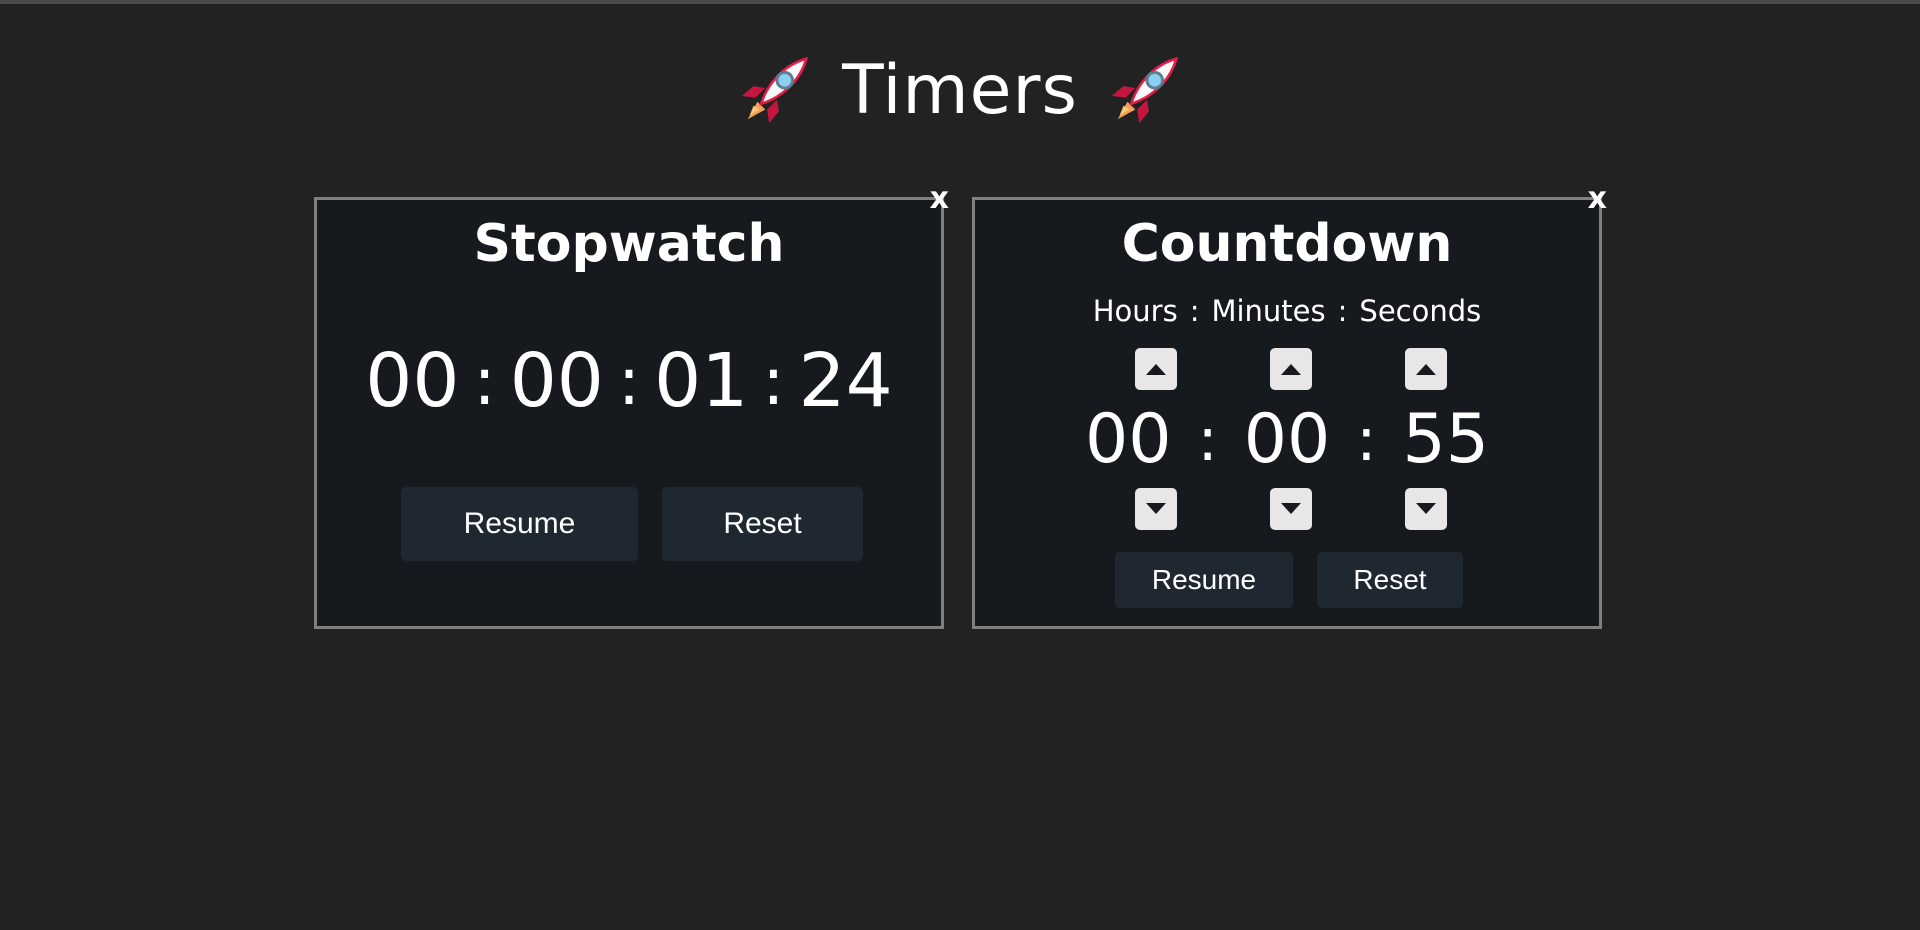 This screenshot has height=930, width=1920. What do you see at coordinates (1268, 311) in the screenshot?
I see `minutes-label: Minutes` at bounding box center [1268, 311].